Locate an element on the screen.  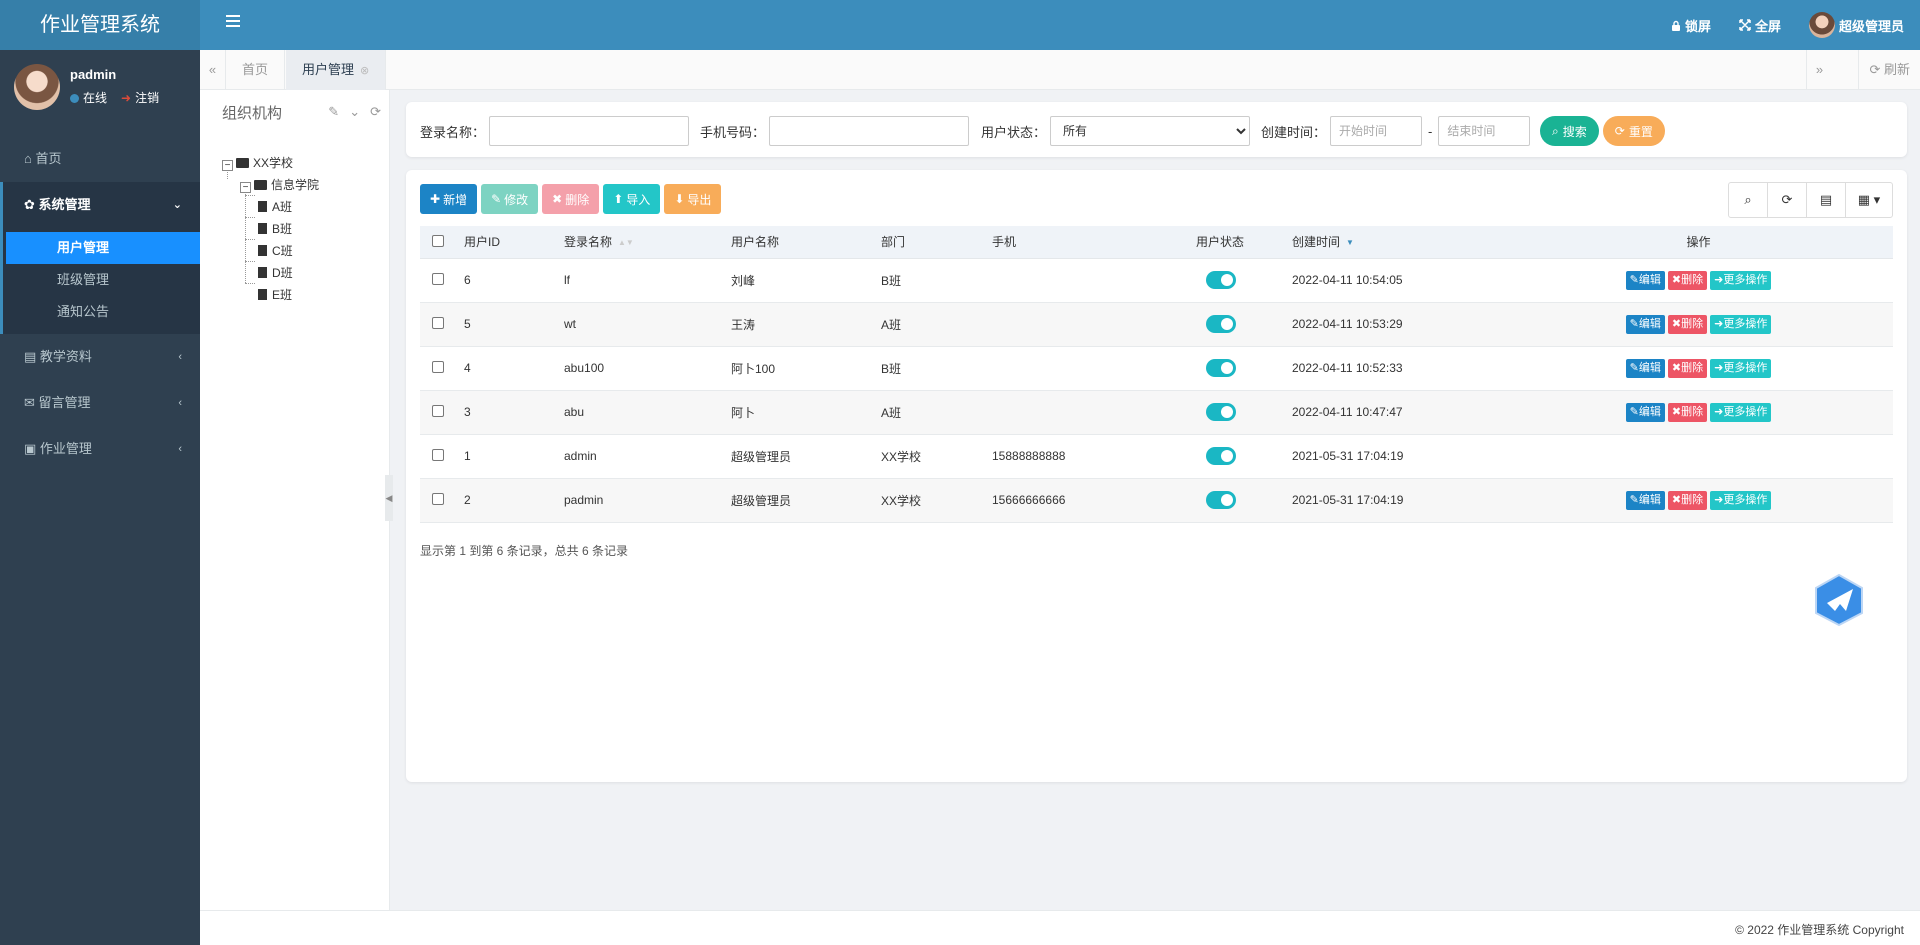
columns-grid-icon: ▦ ▾ is located at coordinates (1869, 200).